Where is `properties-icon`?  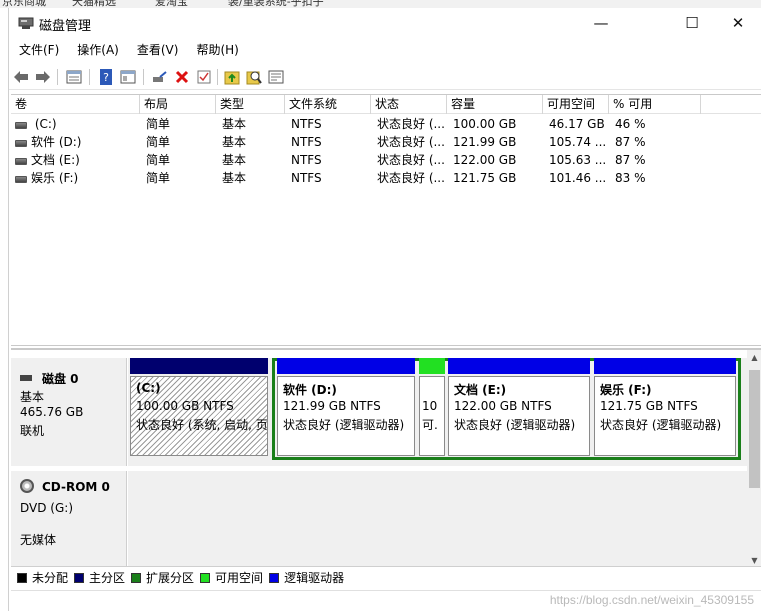 properties-icon is located at coordinates (128, 77).